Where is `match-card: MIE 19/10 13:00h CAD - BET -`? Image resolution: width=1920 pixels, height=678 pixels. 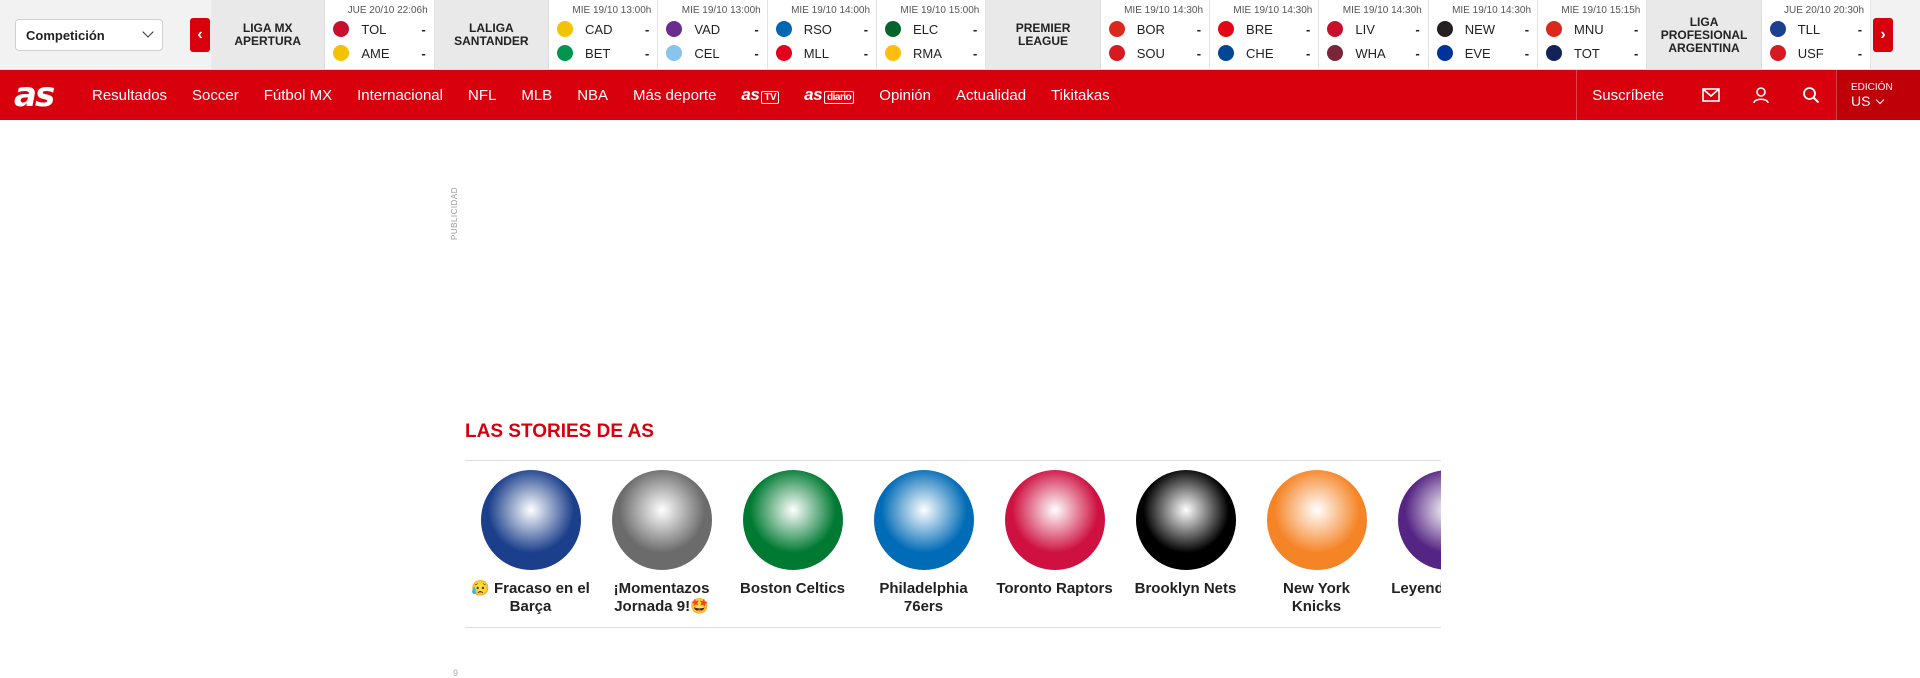
match-card: MIE 19/10 13:00h CAD - BET - is located at coordinates (604, 34).